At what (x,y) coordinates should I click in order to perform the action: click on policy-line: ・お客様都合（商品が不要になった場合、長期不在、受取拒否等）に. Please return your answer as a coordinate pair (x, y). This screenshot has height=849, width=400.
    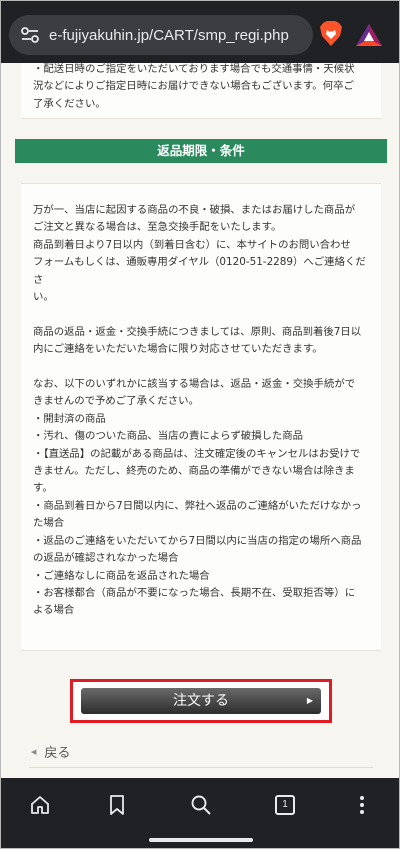
    Looking at the image, I should click on (194, 592).